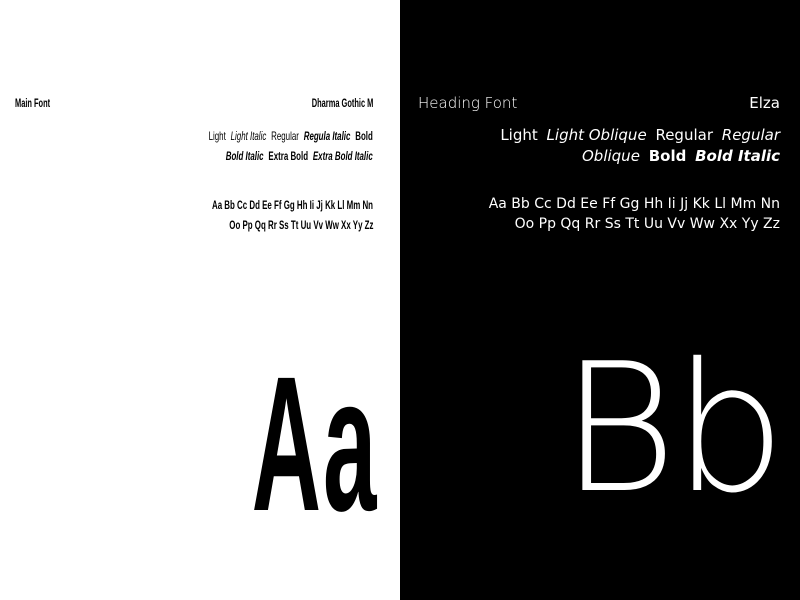 This screenshot has width=800, height=600. What do you see at coordinates (33, 103) in the screenshot?
I see `main-font-label: Main Font` at bounding box center [33, 103].